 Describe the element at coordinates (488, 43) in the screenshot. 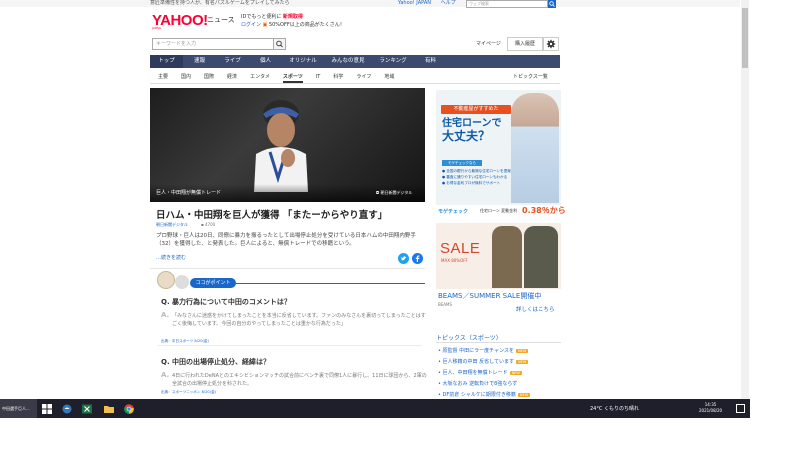

I see `mypage-link: マイページ` at that location.